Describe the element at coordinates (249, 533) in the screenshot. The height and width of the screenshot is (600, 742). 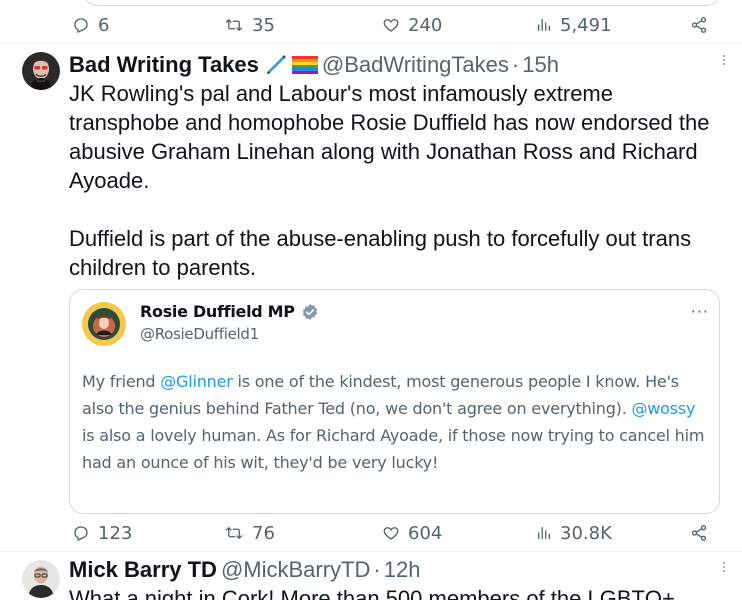
I see `retweet-button: 76` at that location.